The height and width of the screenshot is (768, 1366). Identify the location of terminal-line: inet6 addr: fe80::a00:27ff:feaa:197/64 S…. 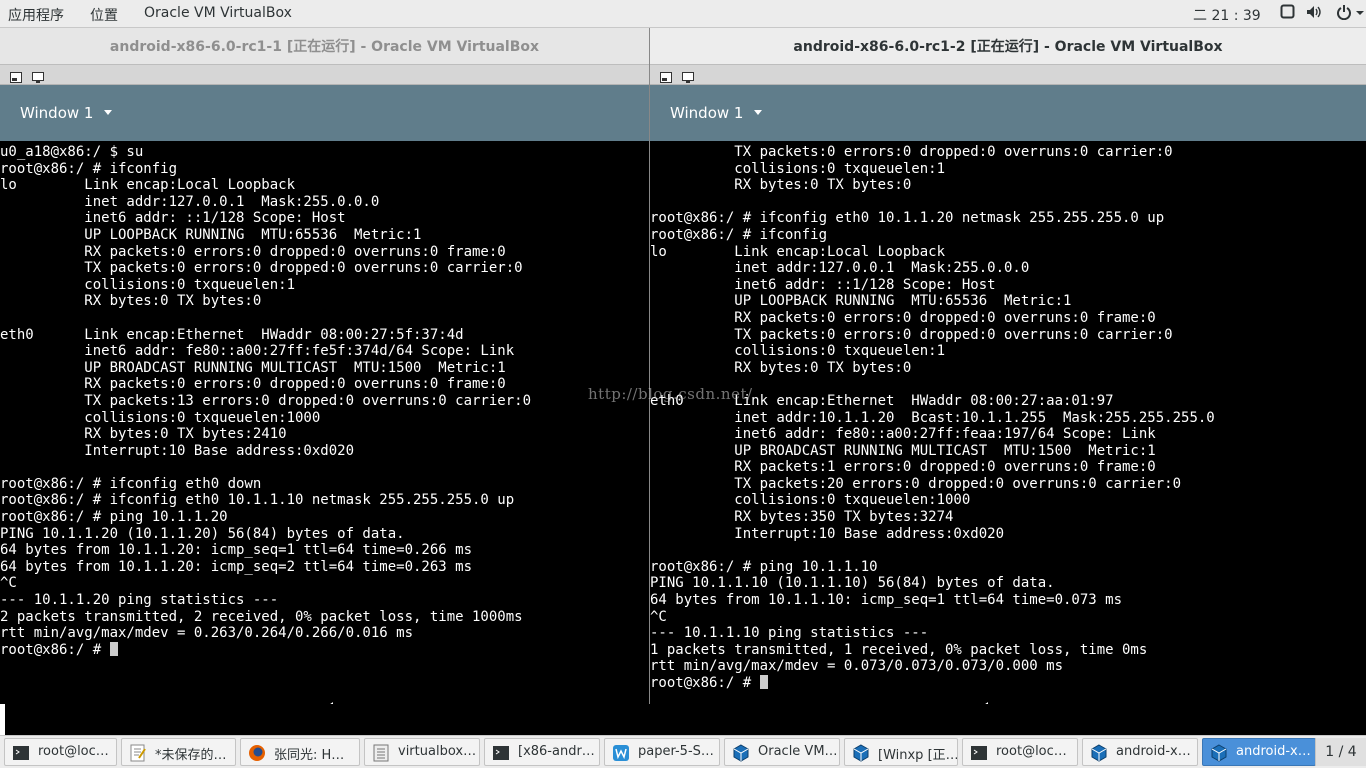
(903, 434).